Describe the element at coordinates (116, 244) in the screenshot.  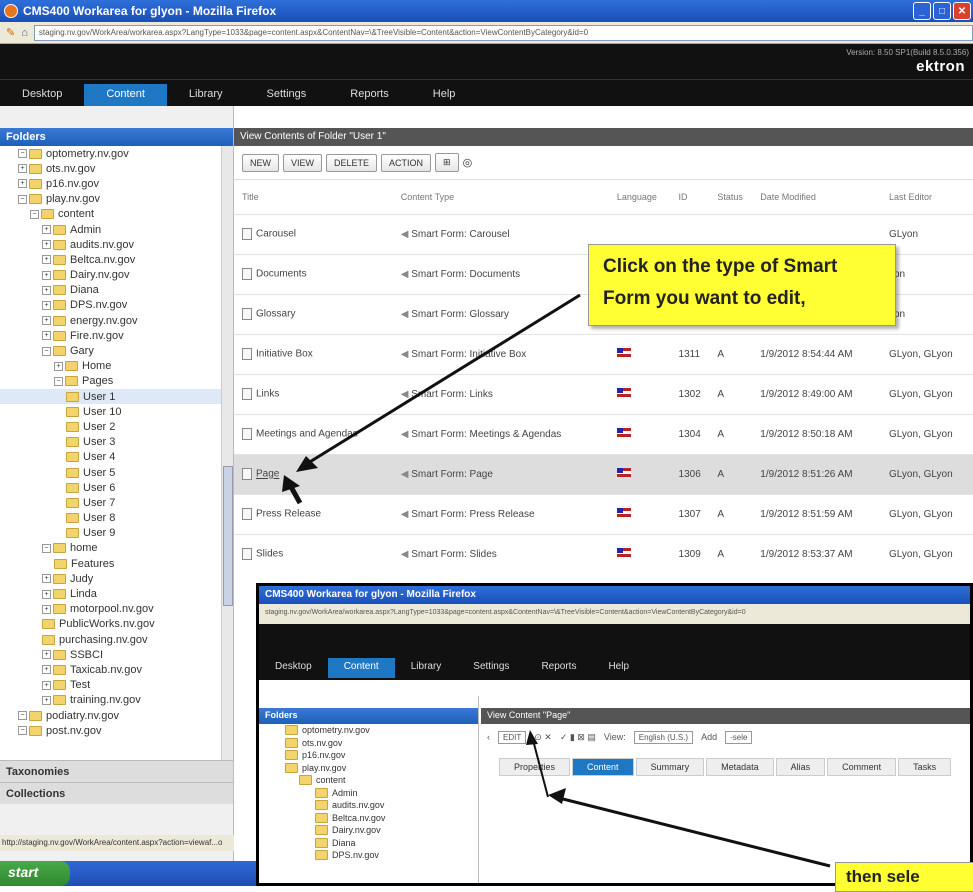
I see `tree-item: + audits.nv.gov` at that location.